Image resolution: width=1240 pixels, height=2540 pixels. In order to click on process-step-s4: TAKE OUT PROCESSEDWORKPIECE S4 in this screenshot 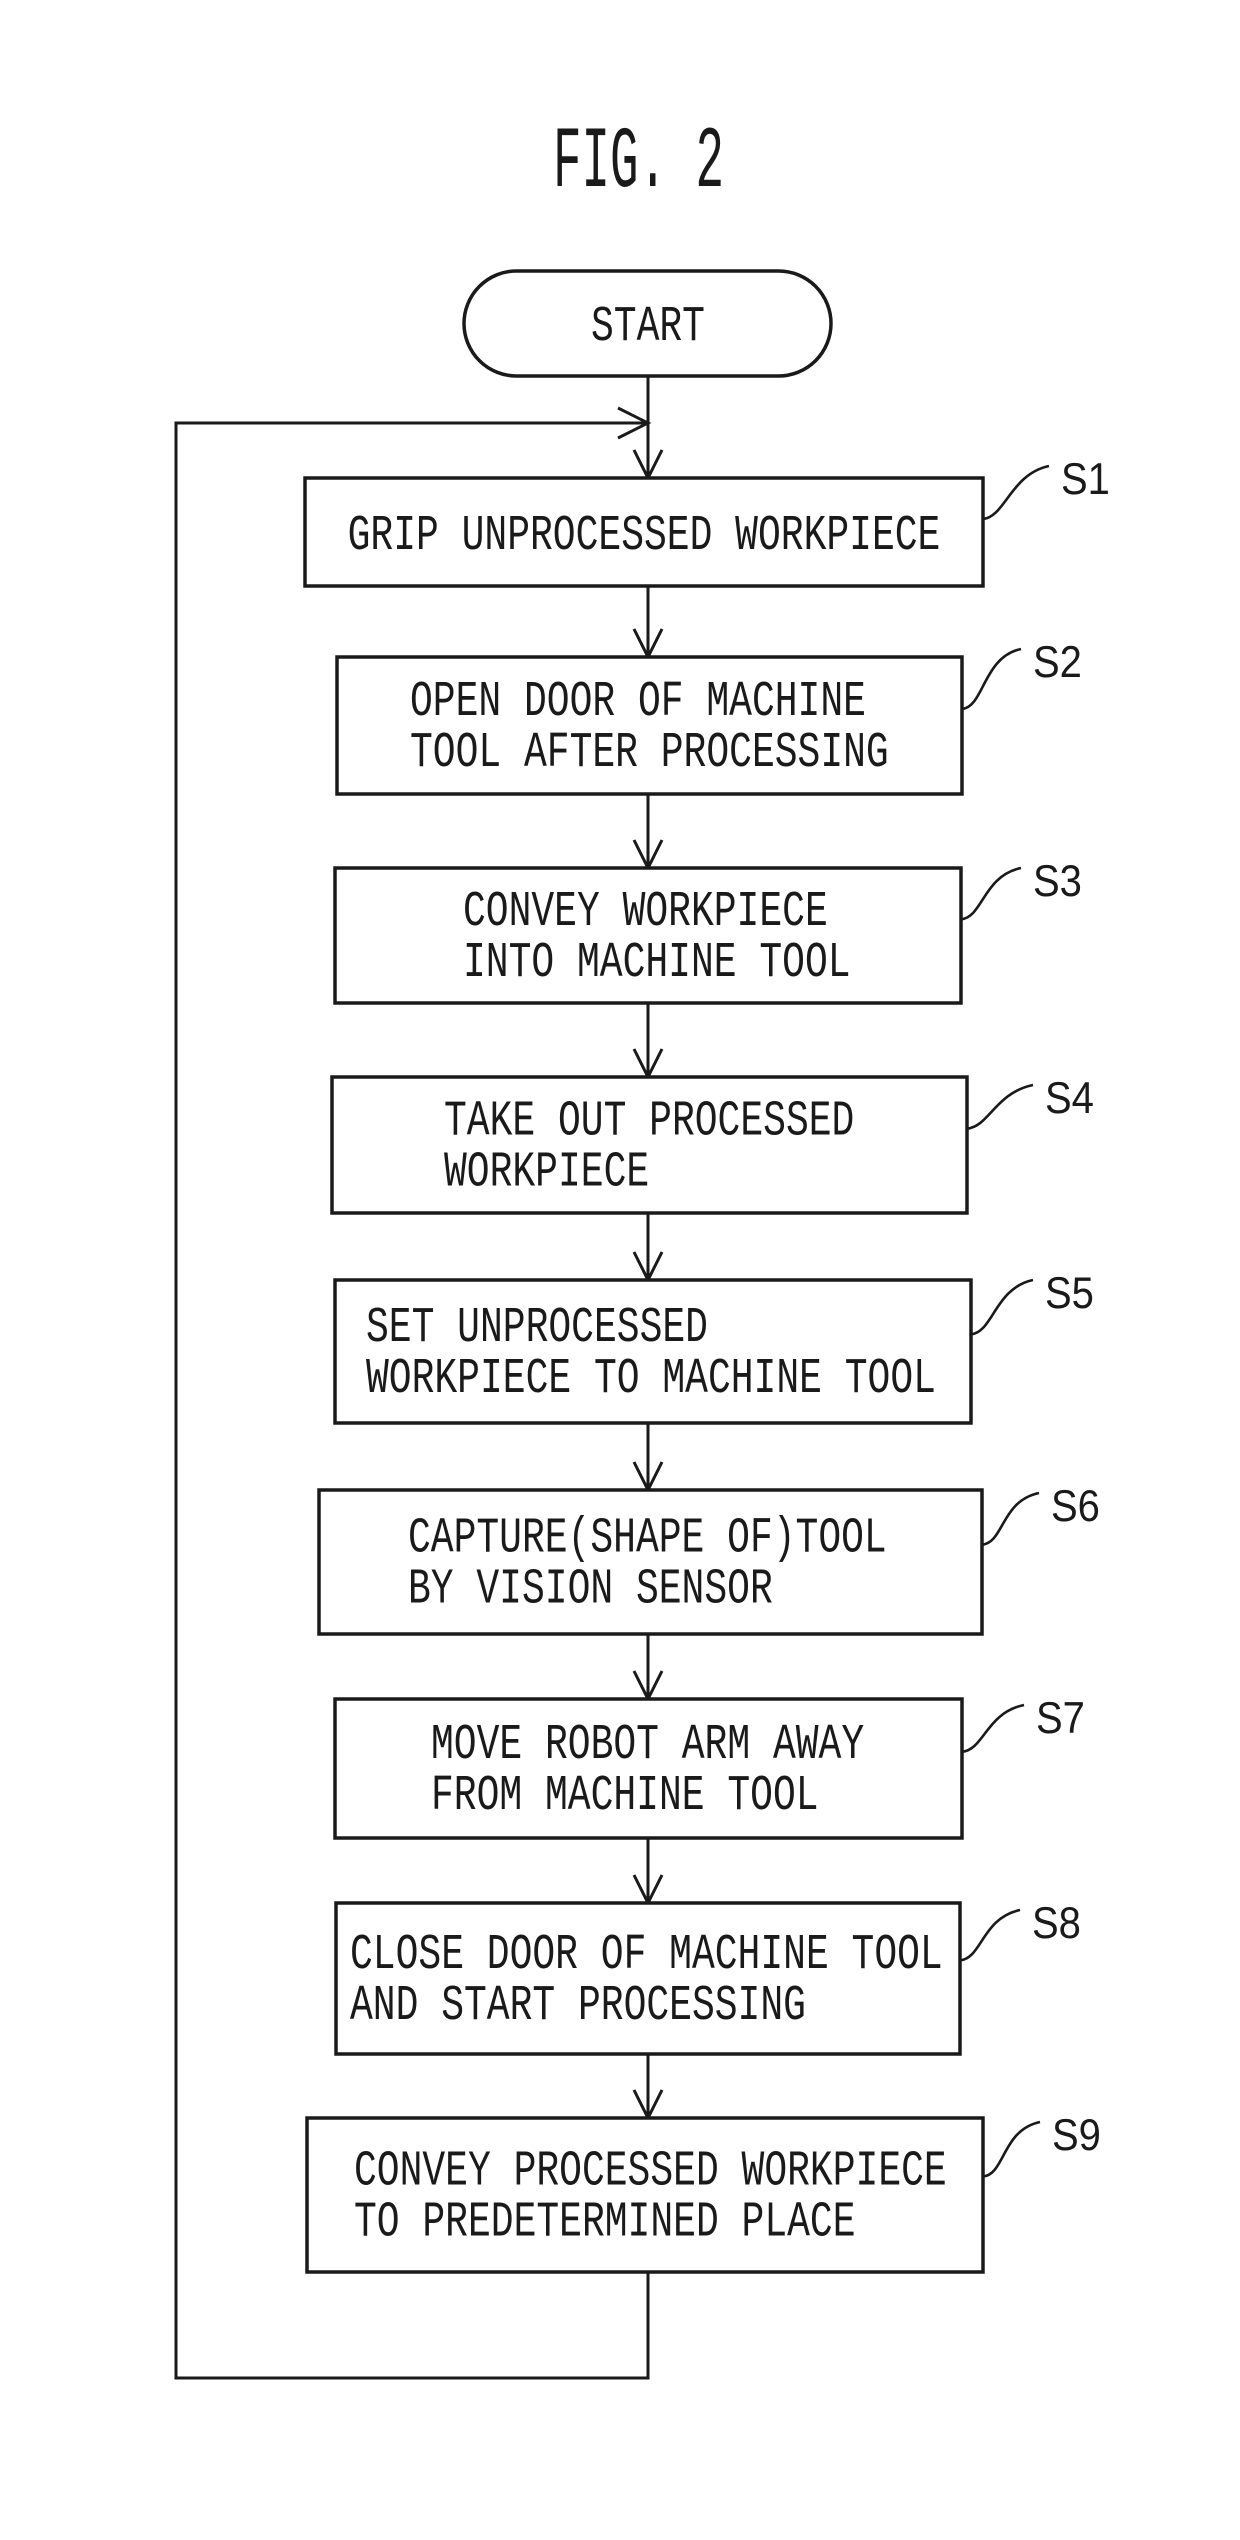, I will do `click(712, 1144)`.